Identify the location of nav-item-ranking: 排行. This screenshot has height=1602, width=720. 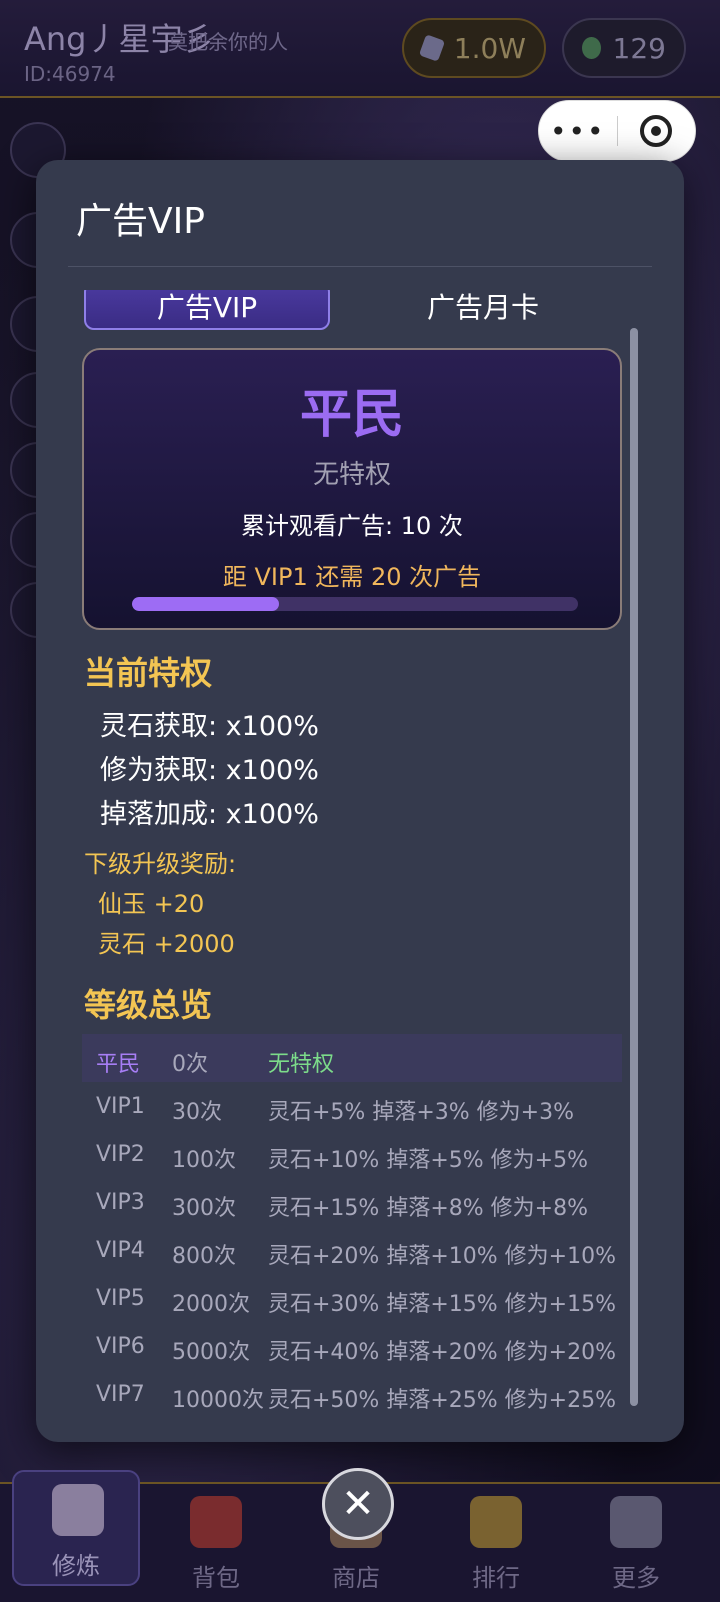
(496, 1543).